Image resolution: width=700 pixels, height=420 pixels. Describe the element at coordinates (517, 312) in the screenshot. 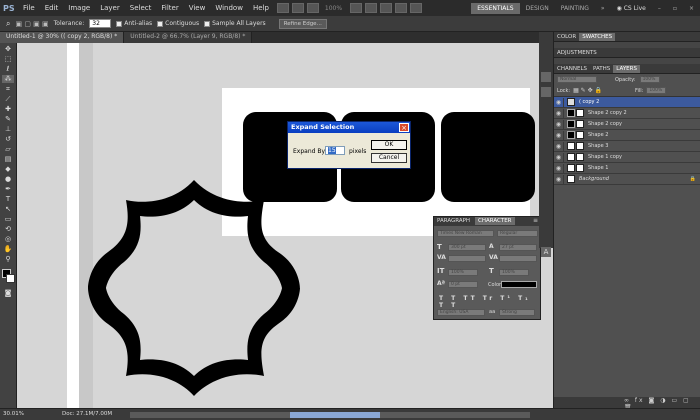

I see `anti-alias-select: Strong` at that location.